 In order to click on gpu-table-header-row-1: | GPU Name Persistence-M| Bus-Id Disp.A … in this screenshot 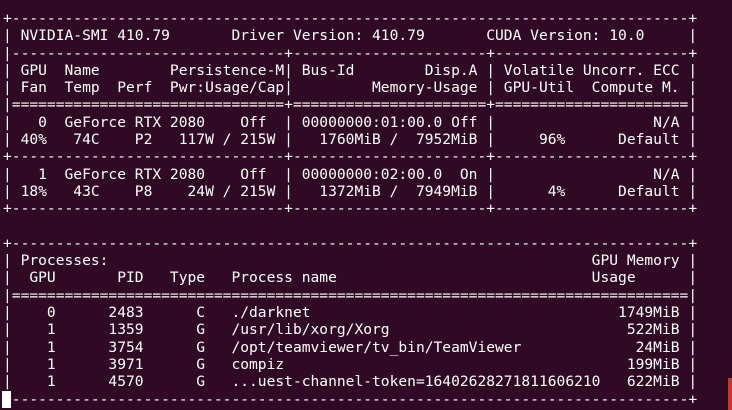, I will do `click(350, 70)`.